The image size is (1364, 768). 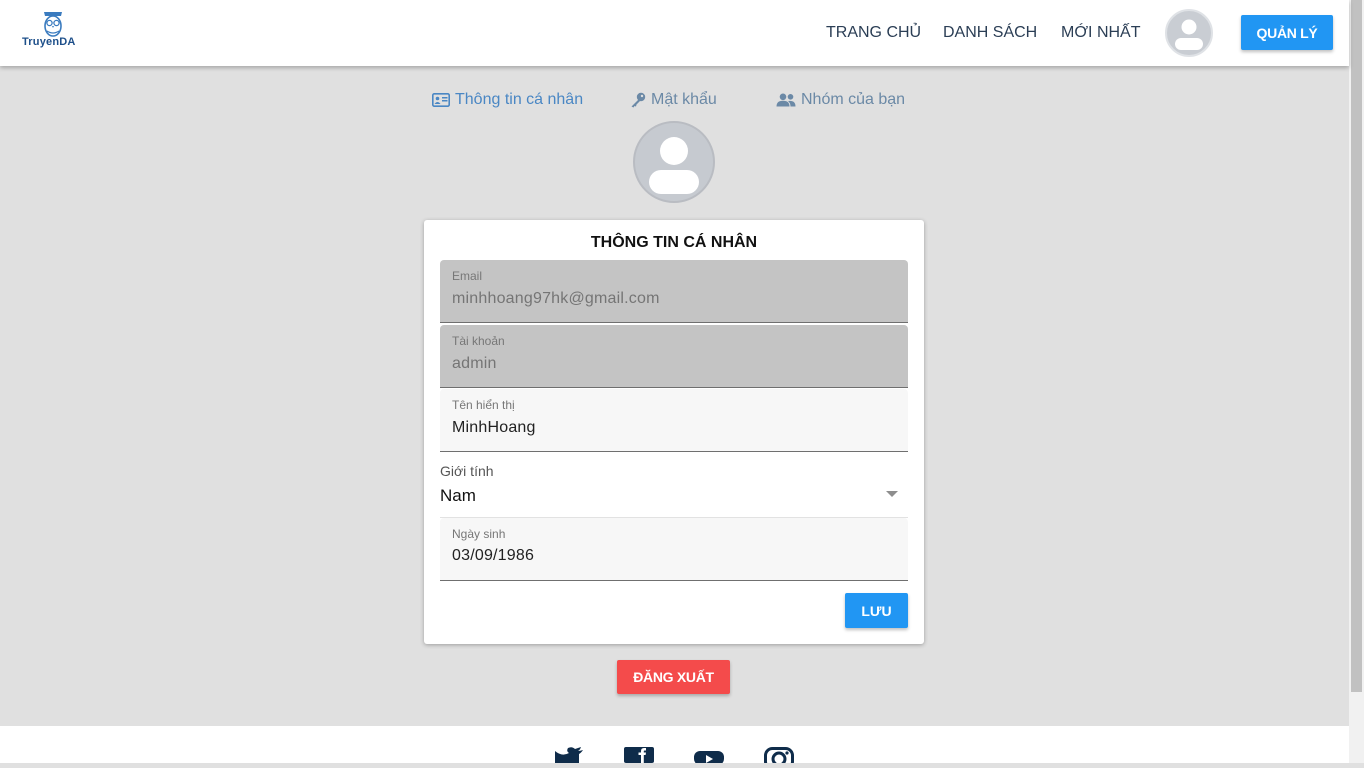 I want to click on account-value: admin, so click(x=474, y=363).